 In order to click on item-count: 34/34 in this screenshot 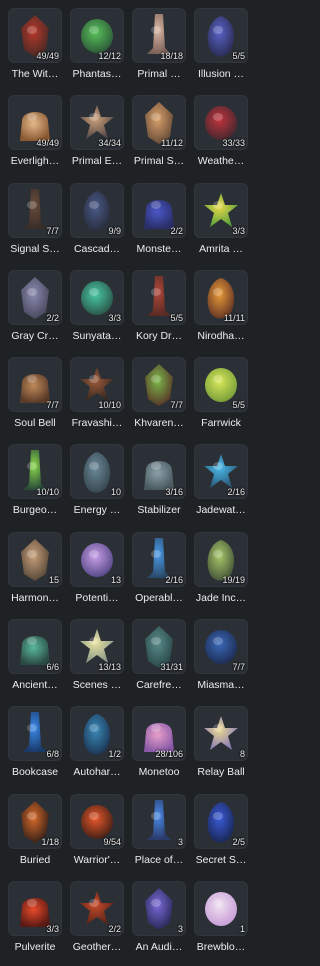, I will do `click(109, 143)`.